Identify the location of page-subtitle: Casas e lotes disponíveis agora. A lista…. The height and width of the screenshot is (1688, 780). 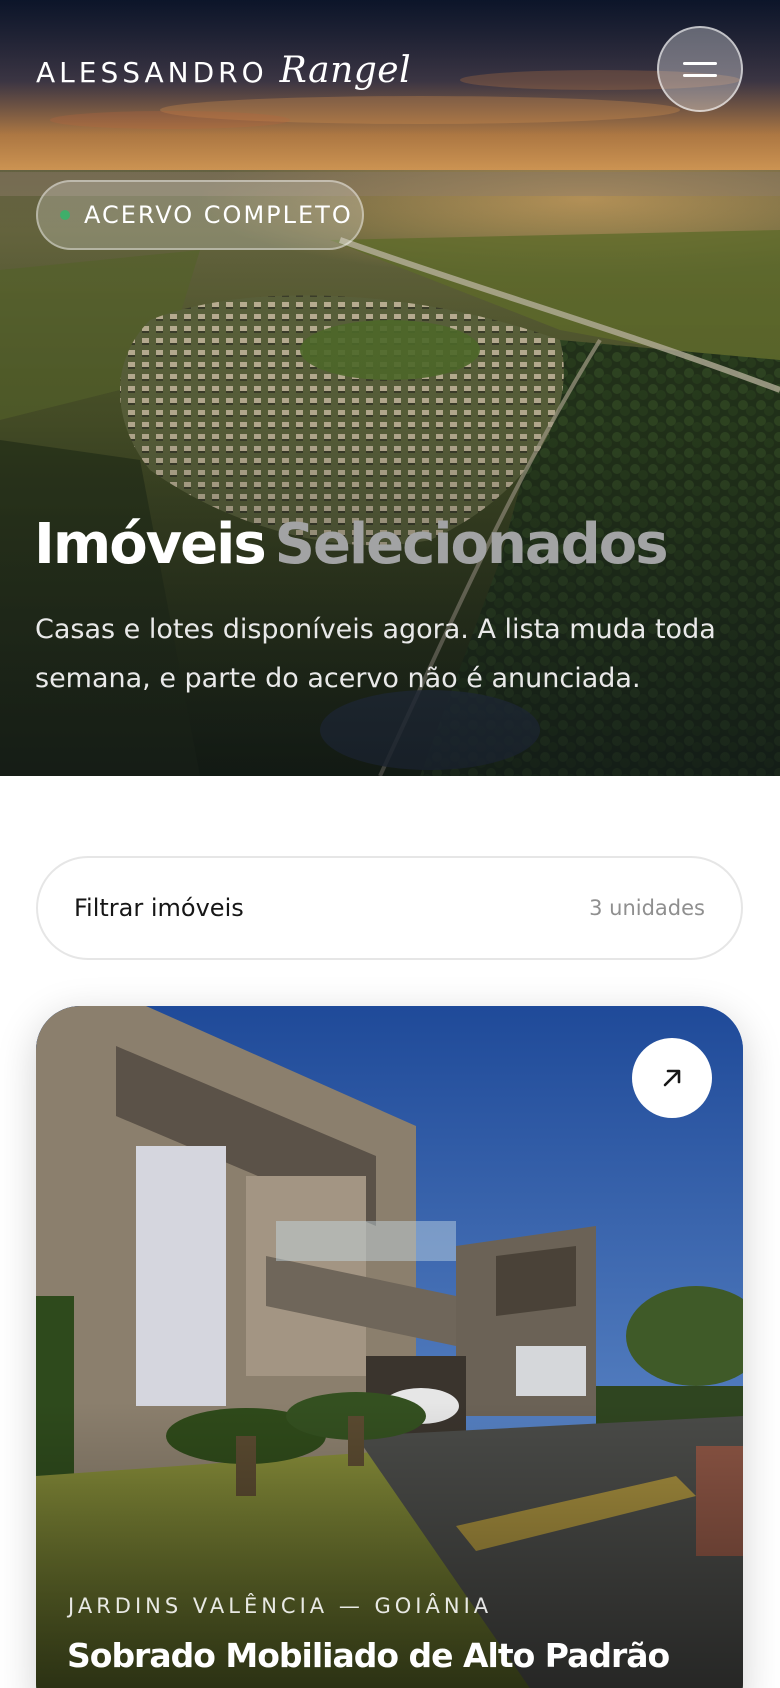
(375, 654).